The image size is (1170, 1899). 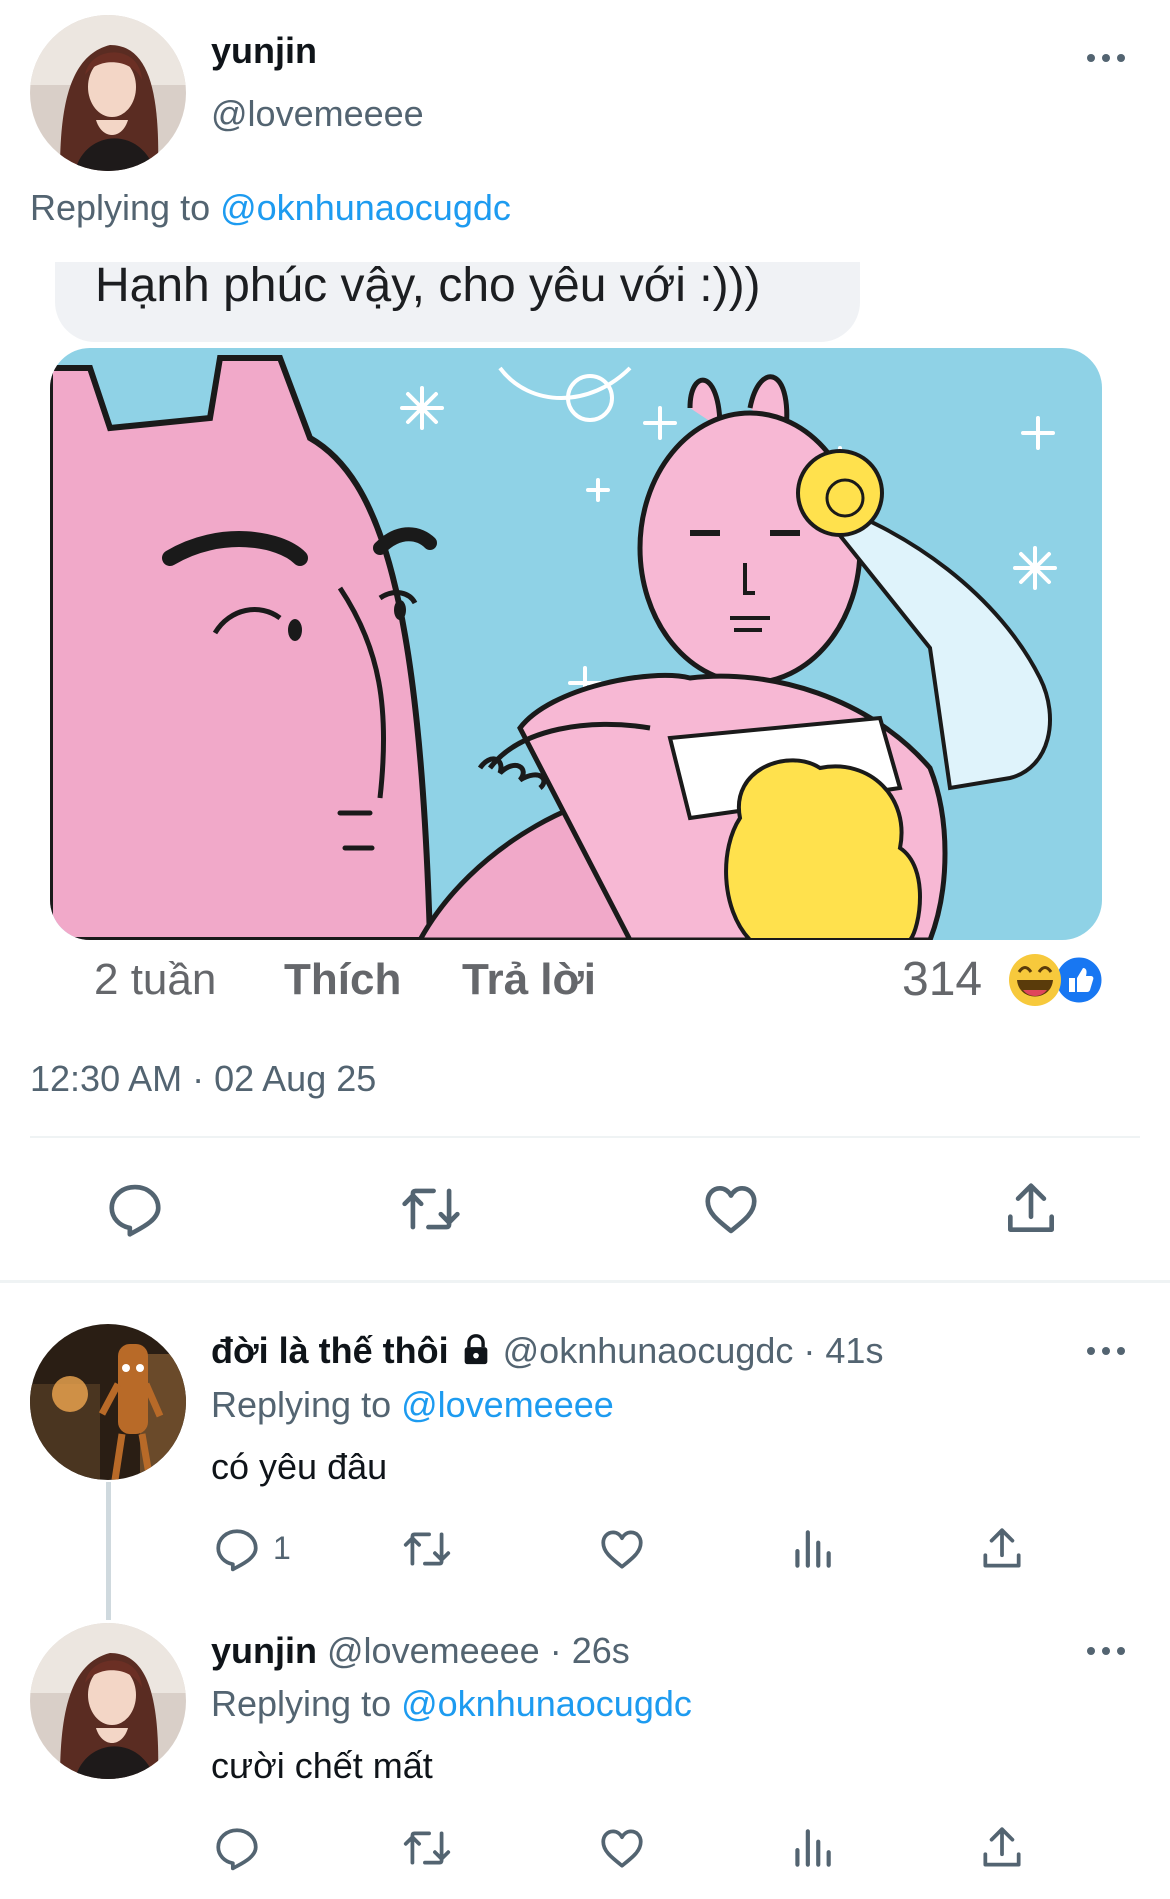 What do you see at coordinates (343, 979) in the screenshot?
I see `comment-like-label: Thích` at bounding box center [343, 979].